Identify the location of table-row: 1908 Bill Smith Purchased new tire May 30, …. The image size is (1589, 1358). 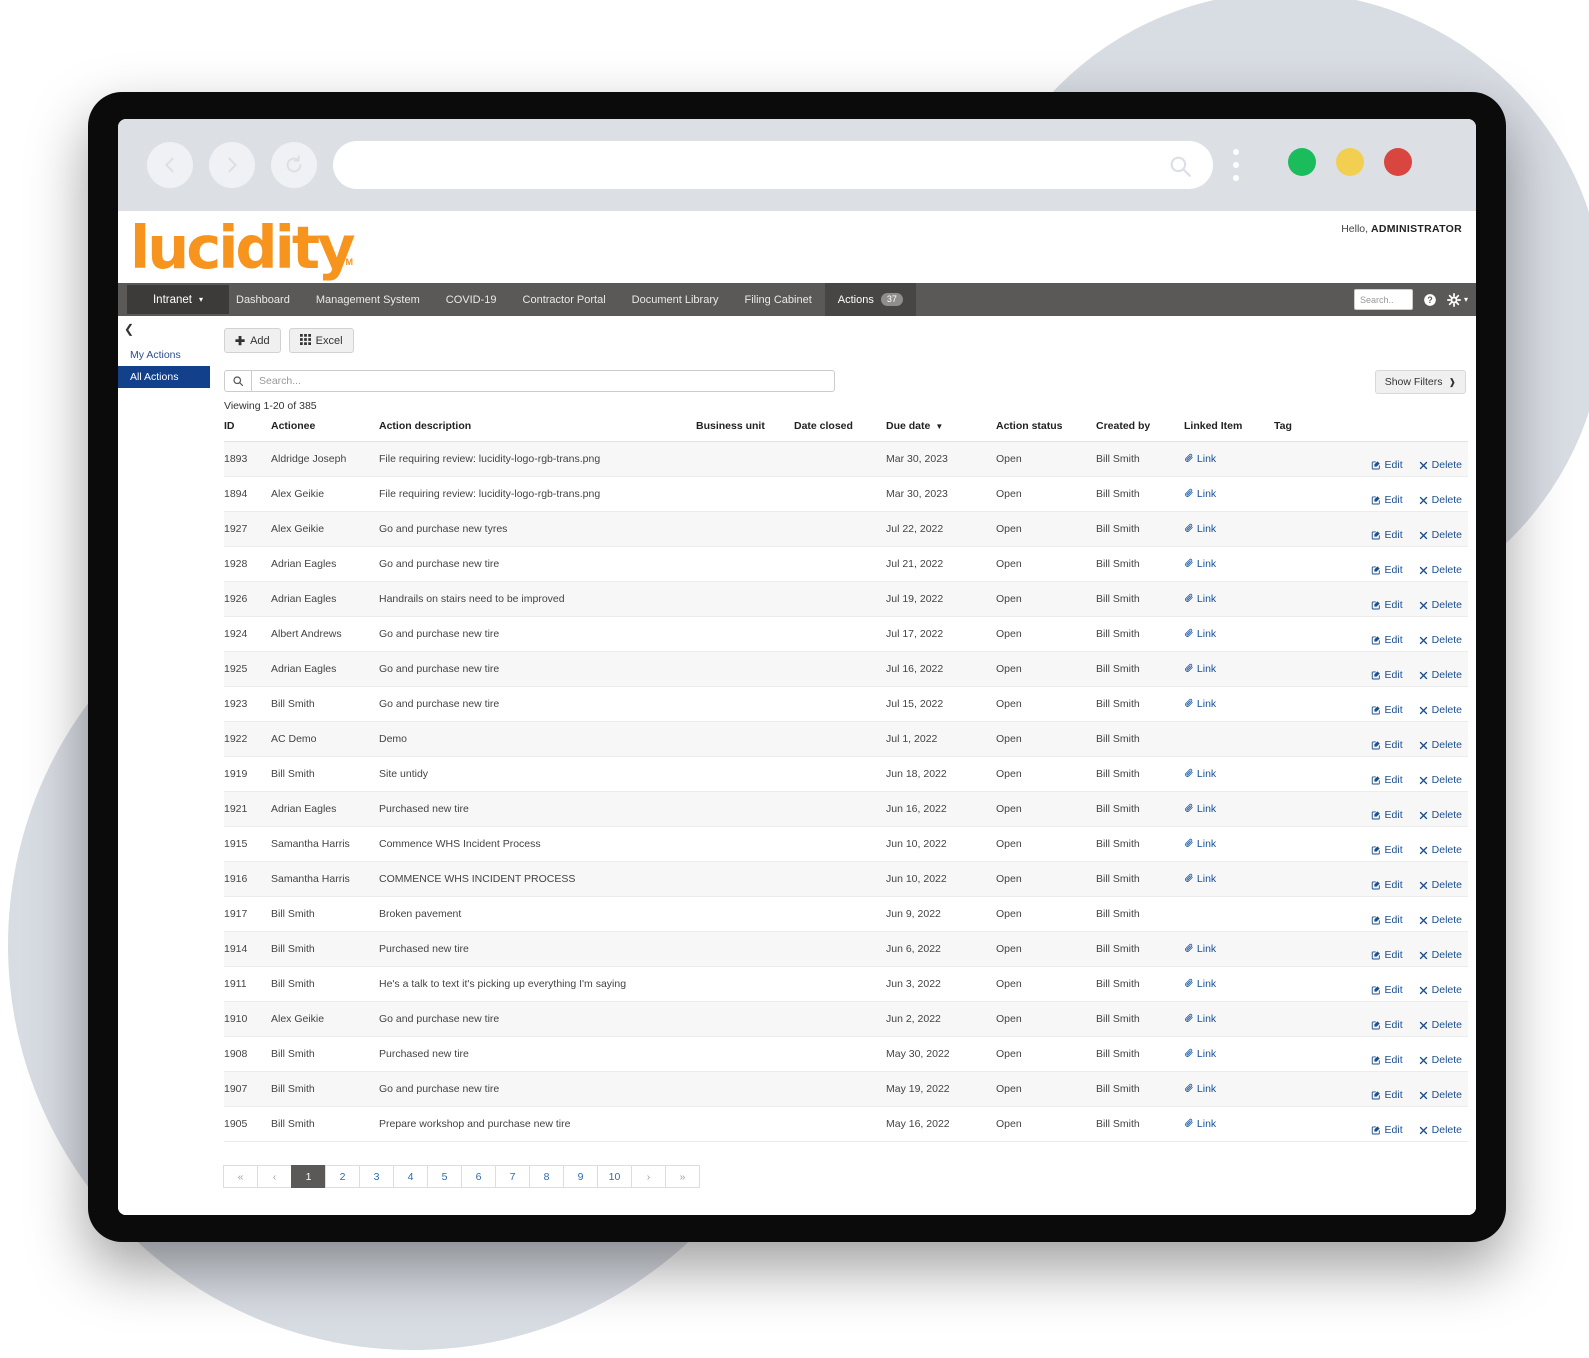
(846, 1054).